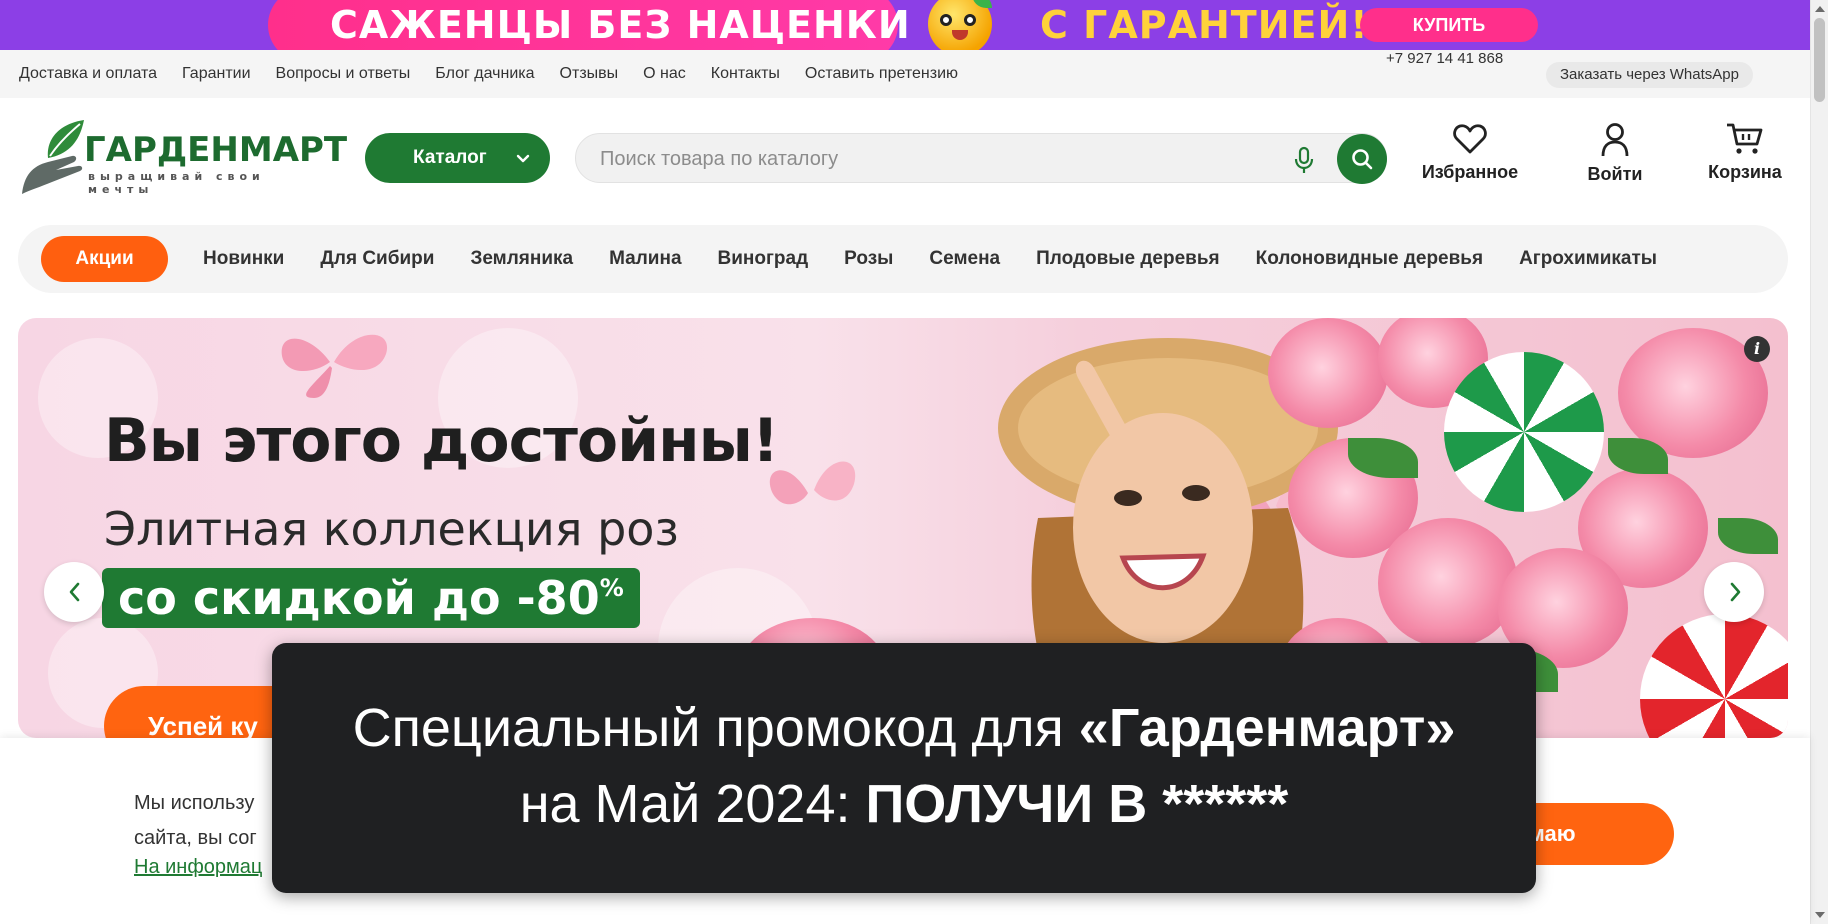 Image resolution: width=1828 pixels, height=924 pixels. What do you see at coordinates (1819, 462) in the screenshot?
I see `scrollbar` at bounding box center [1819, 462].